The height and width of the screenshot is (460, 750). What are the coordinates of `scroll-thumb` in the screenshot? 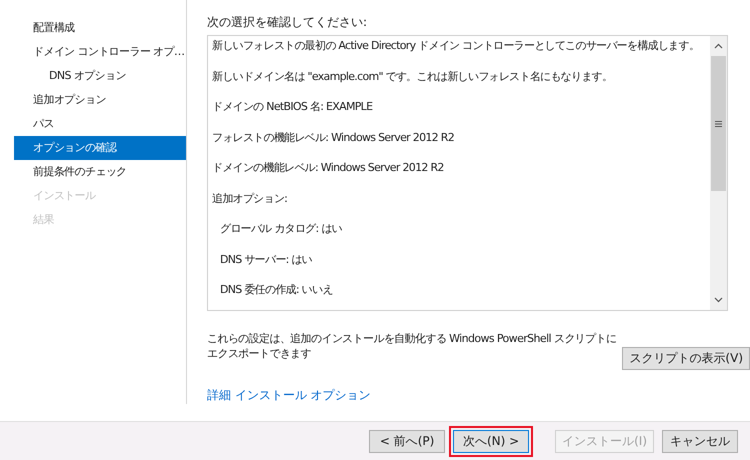 It's located at (718, 123).